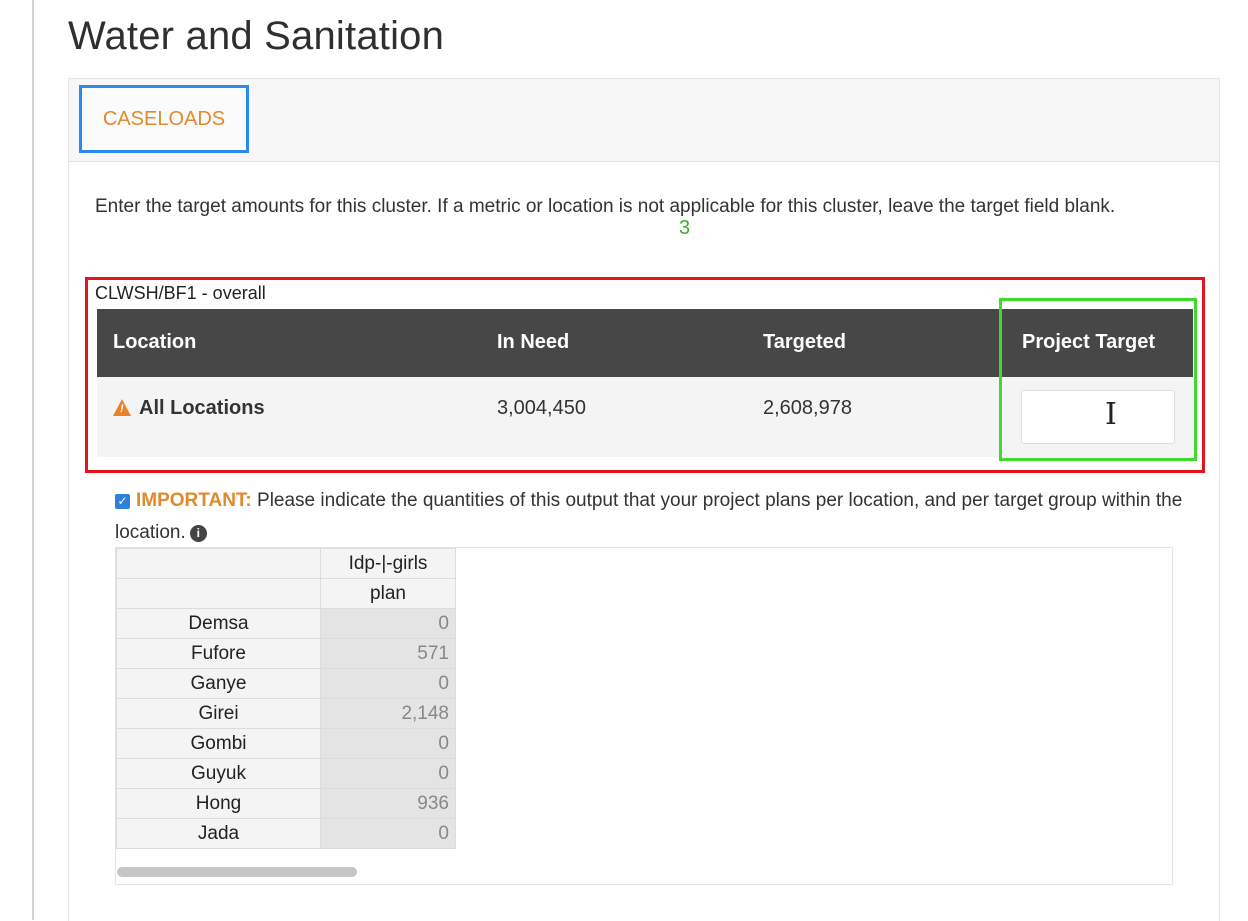  I want to click on row-location: Demsa, so click(218, 623).